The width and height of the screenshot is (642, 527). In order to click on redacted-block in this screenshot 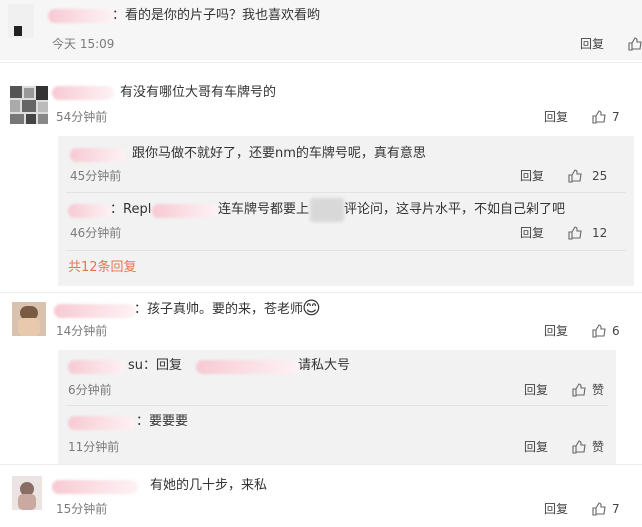, I will do `click(327, 210)`.